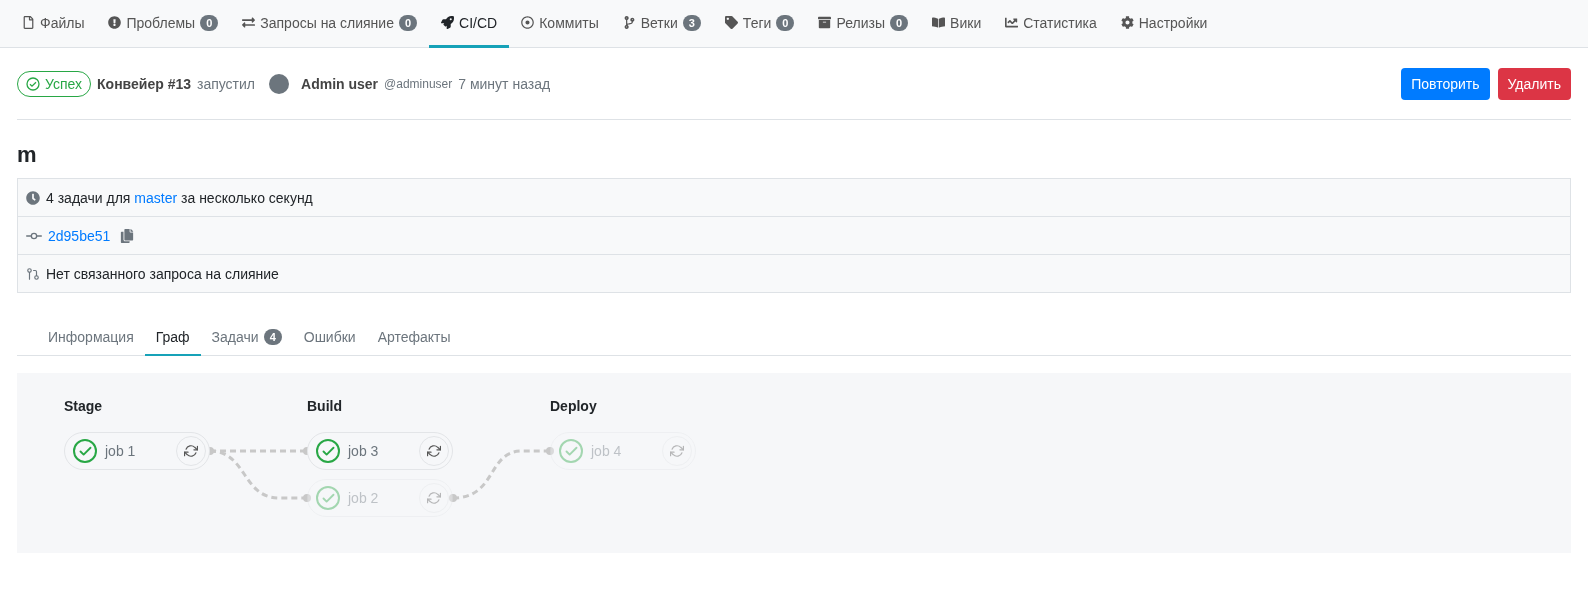 The height and width of the screenshot is (598, 1588). I want to click on job-pill: job 1, so click(137, 451).